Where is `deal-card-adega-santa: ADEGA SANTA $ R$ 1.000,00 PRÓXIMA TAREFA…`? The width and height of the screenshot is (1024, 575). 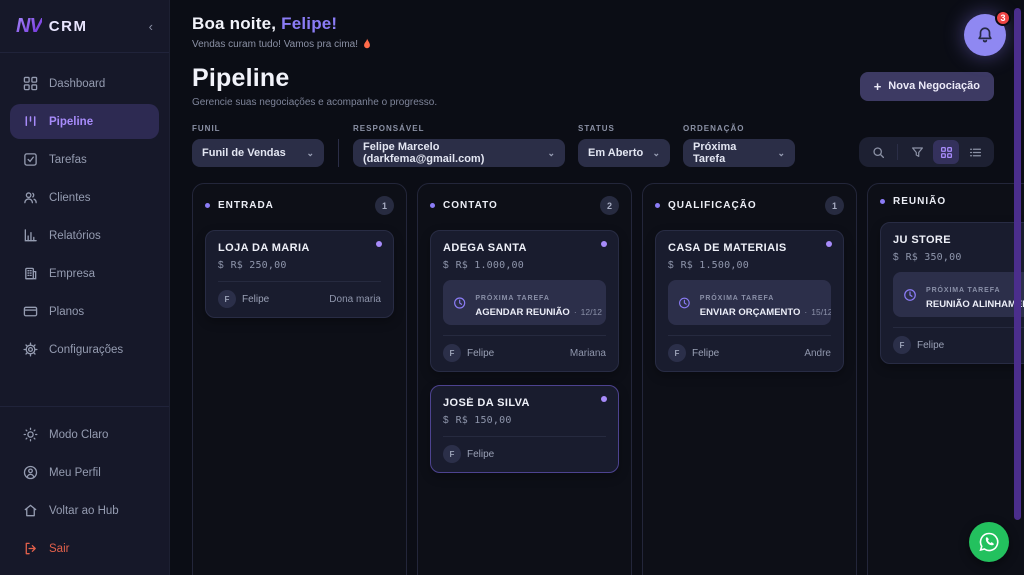 deal-card-adega-santa: ADEGA SANTA $ R$ 1.000,00 PRÓXIMA TAREFA… is located at coordinates (524, 301).